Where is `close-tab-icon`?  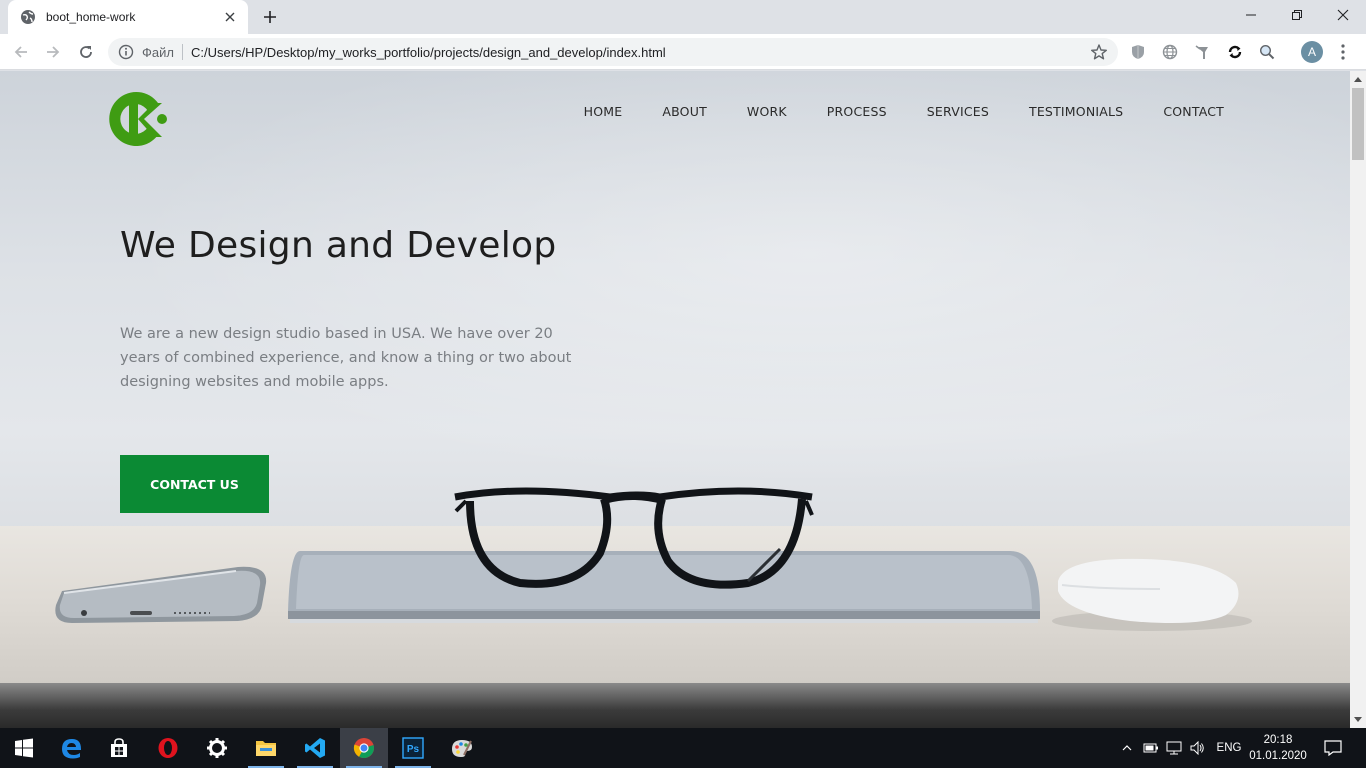 close-tab-icon is located at coordinates (230, 17).